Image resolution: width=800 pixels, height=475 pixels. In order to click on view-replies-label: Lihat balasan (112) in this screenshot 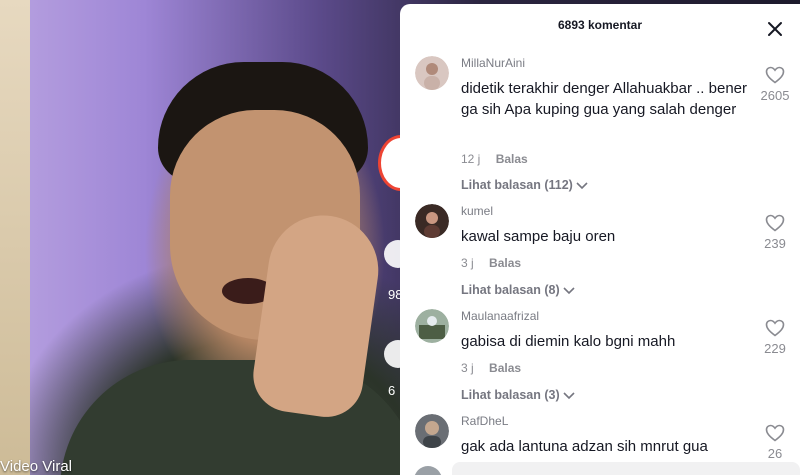, I will do `click(517, 185)`.